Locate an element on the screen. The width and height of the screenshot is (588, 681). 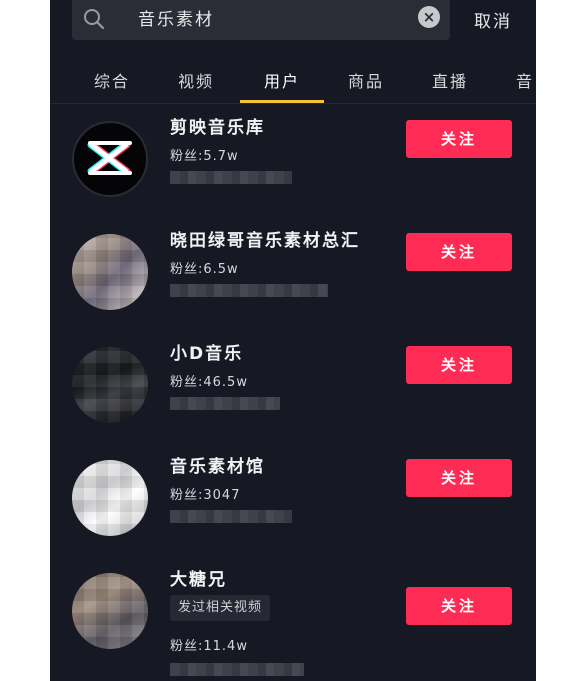
fans-count: 粉丝:5.7w is located at coordinates (204, 156).